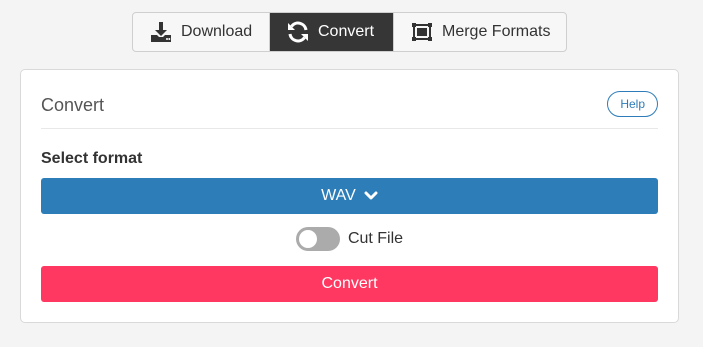 This screenshot has width=703, height=347. What do you see at coordinates (338, 195) in the screenshot?
I see `format-select-value: WAV` at bounding box center [338, 195].